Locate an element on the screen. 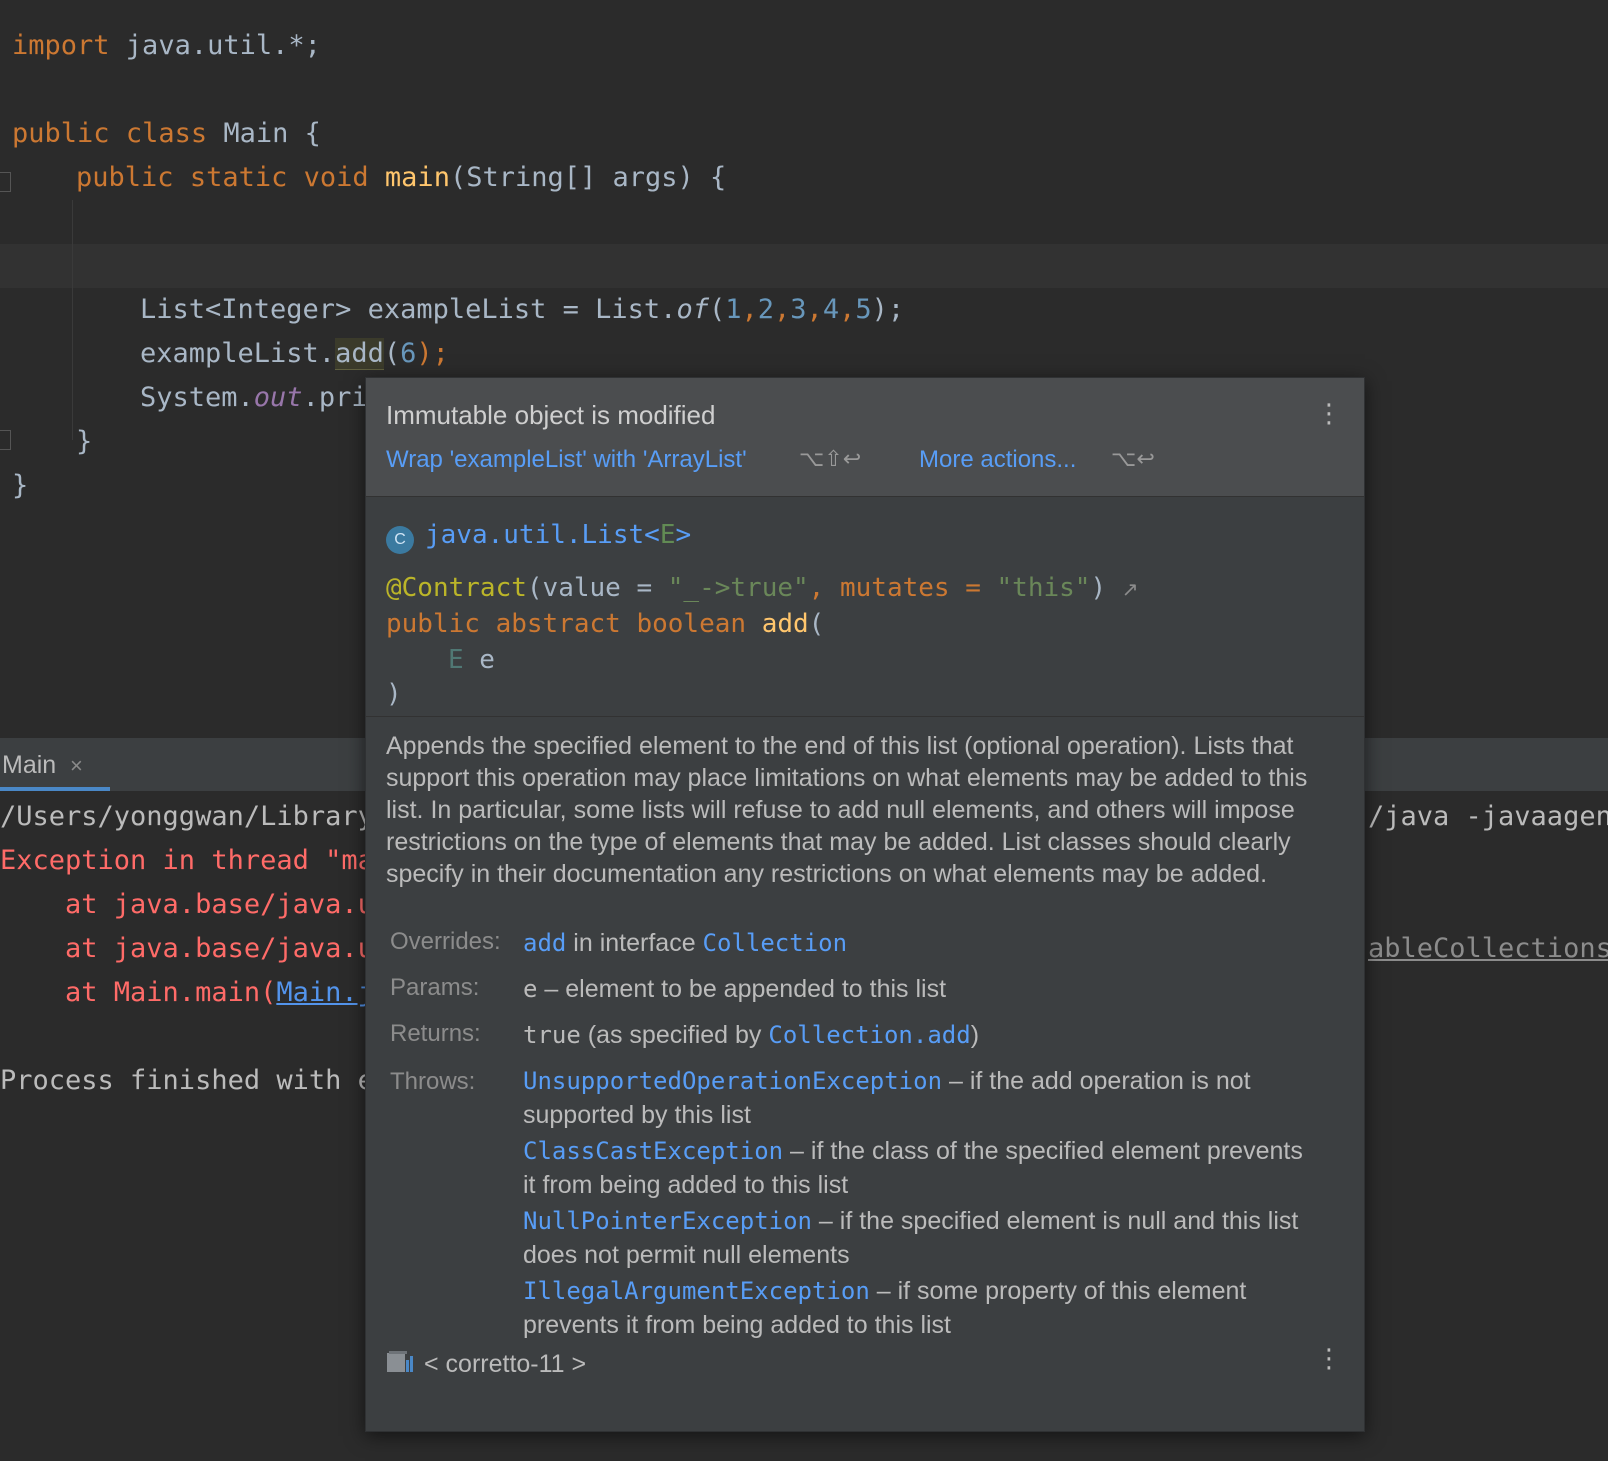 This screenshot has height=1461, width=1608. wrap-with-arraylist-action: Wrap 'exampleList' with 'ArrayList' is located at coordinates (566, 460).